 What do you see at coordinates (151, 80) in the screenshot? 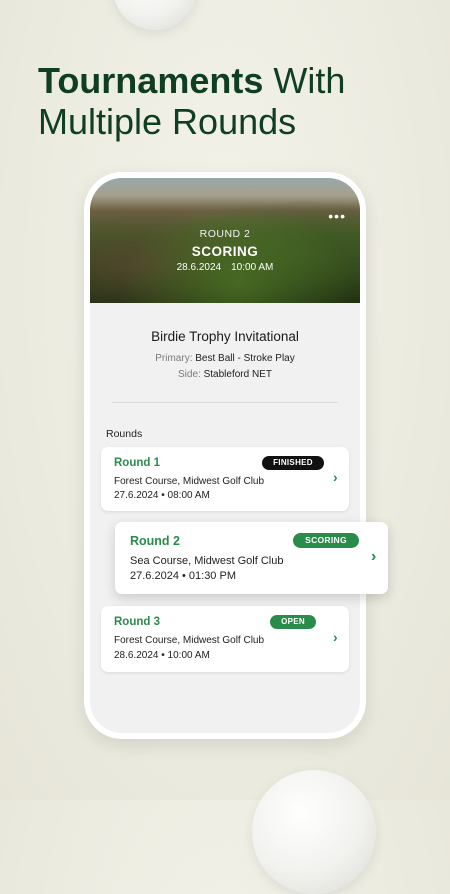
I see `headline-bold: Tournaments` at bounding box center [151, 80].